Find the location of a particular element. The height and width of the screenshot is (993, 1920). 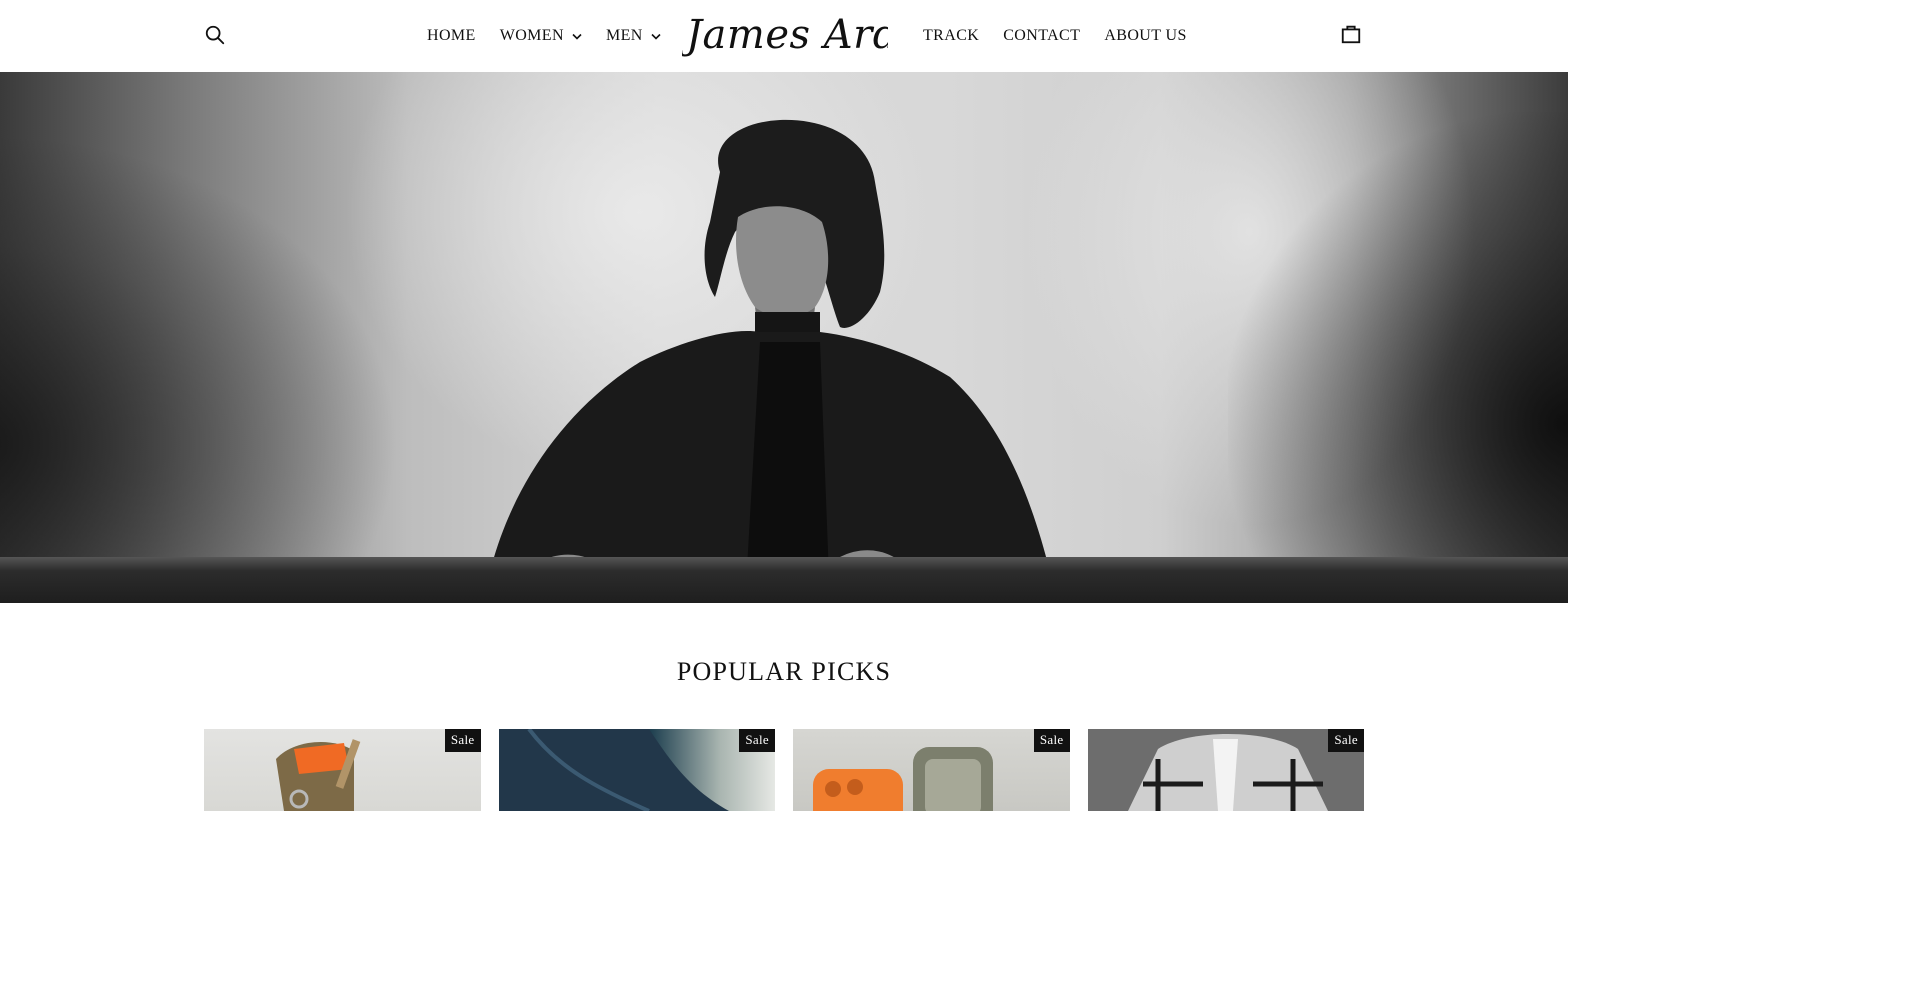

section-title: POPULAR PICKS is located at coordinates (784, 671).